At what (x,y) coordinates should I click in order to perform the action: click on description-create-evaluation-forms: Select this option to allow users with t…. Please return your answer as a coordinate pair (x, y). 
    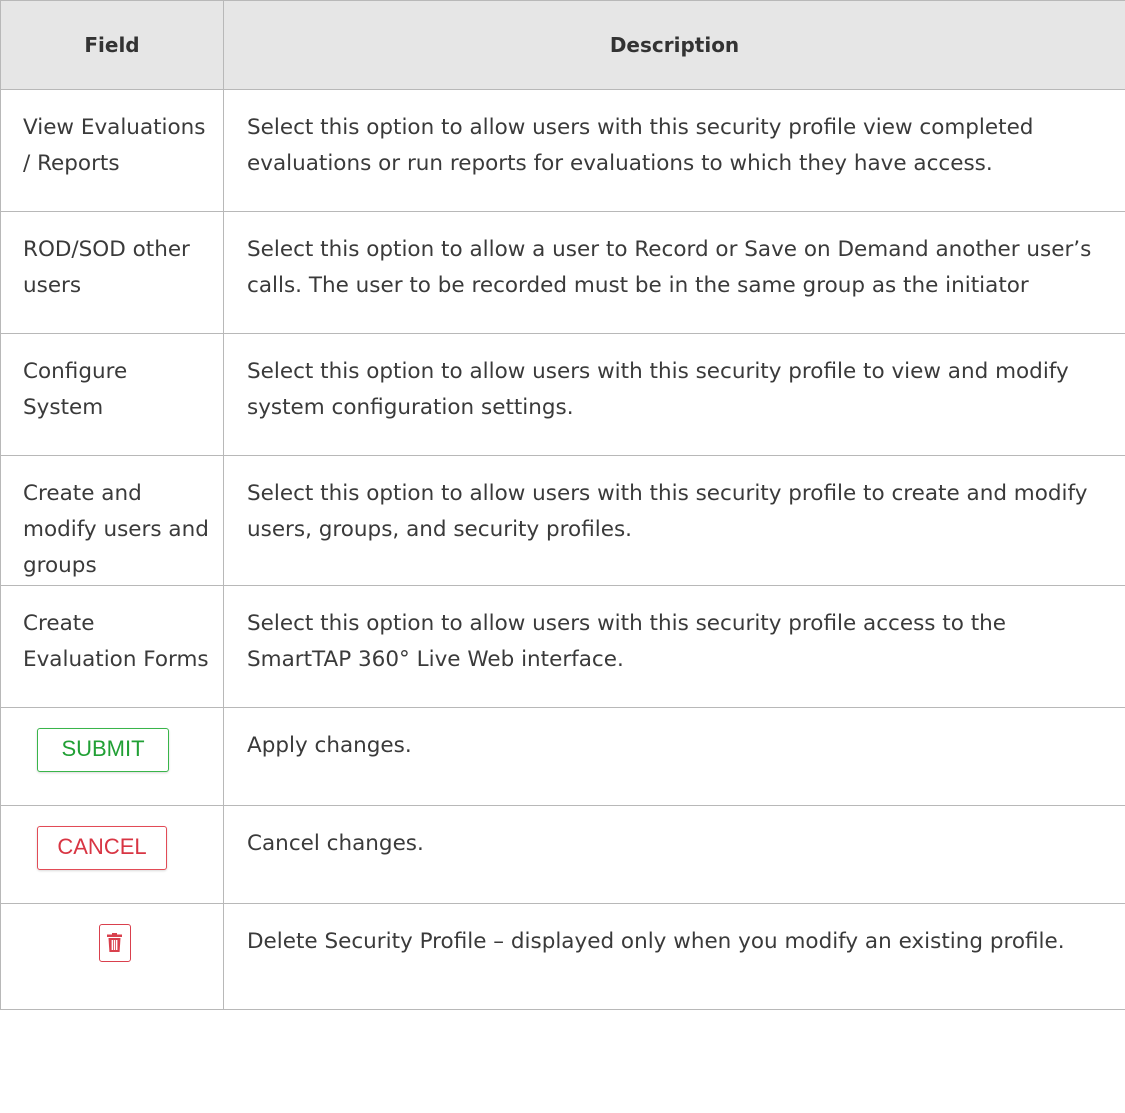
    Looking at the image, I should click on (674, 646).